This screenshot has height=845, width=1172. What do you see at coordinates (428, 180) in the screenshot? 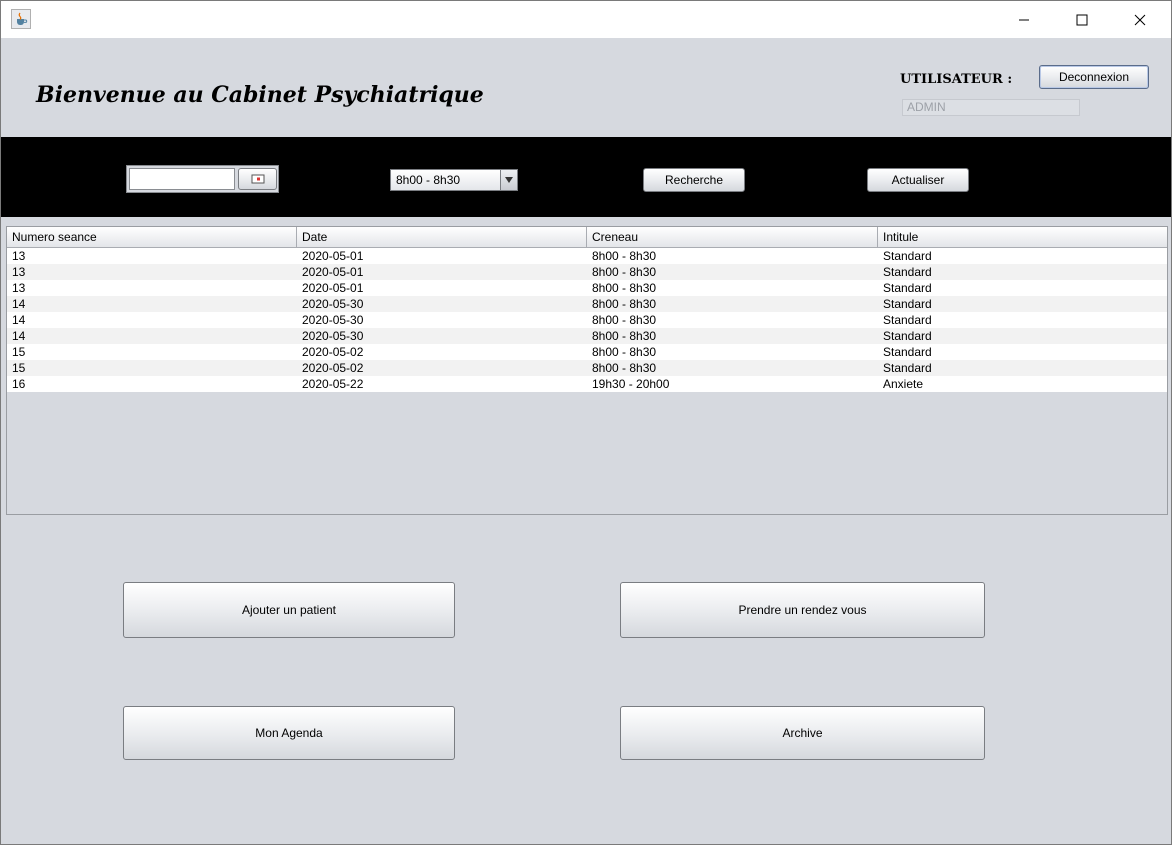
I see `time-slot-value: 8h00 - 8h30` at bounding box center [428, 180].